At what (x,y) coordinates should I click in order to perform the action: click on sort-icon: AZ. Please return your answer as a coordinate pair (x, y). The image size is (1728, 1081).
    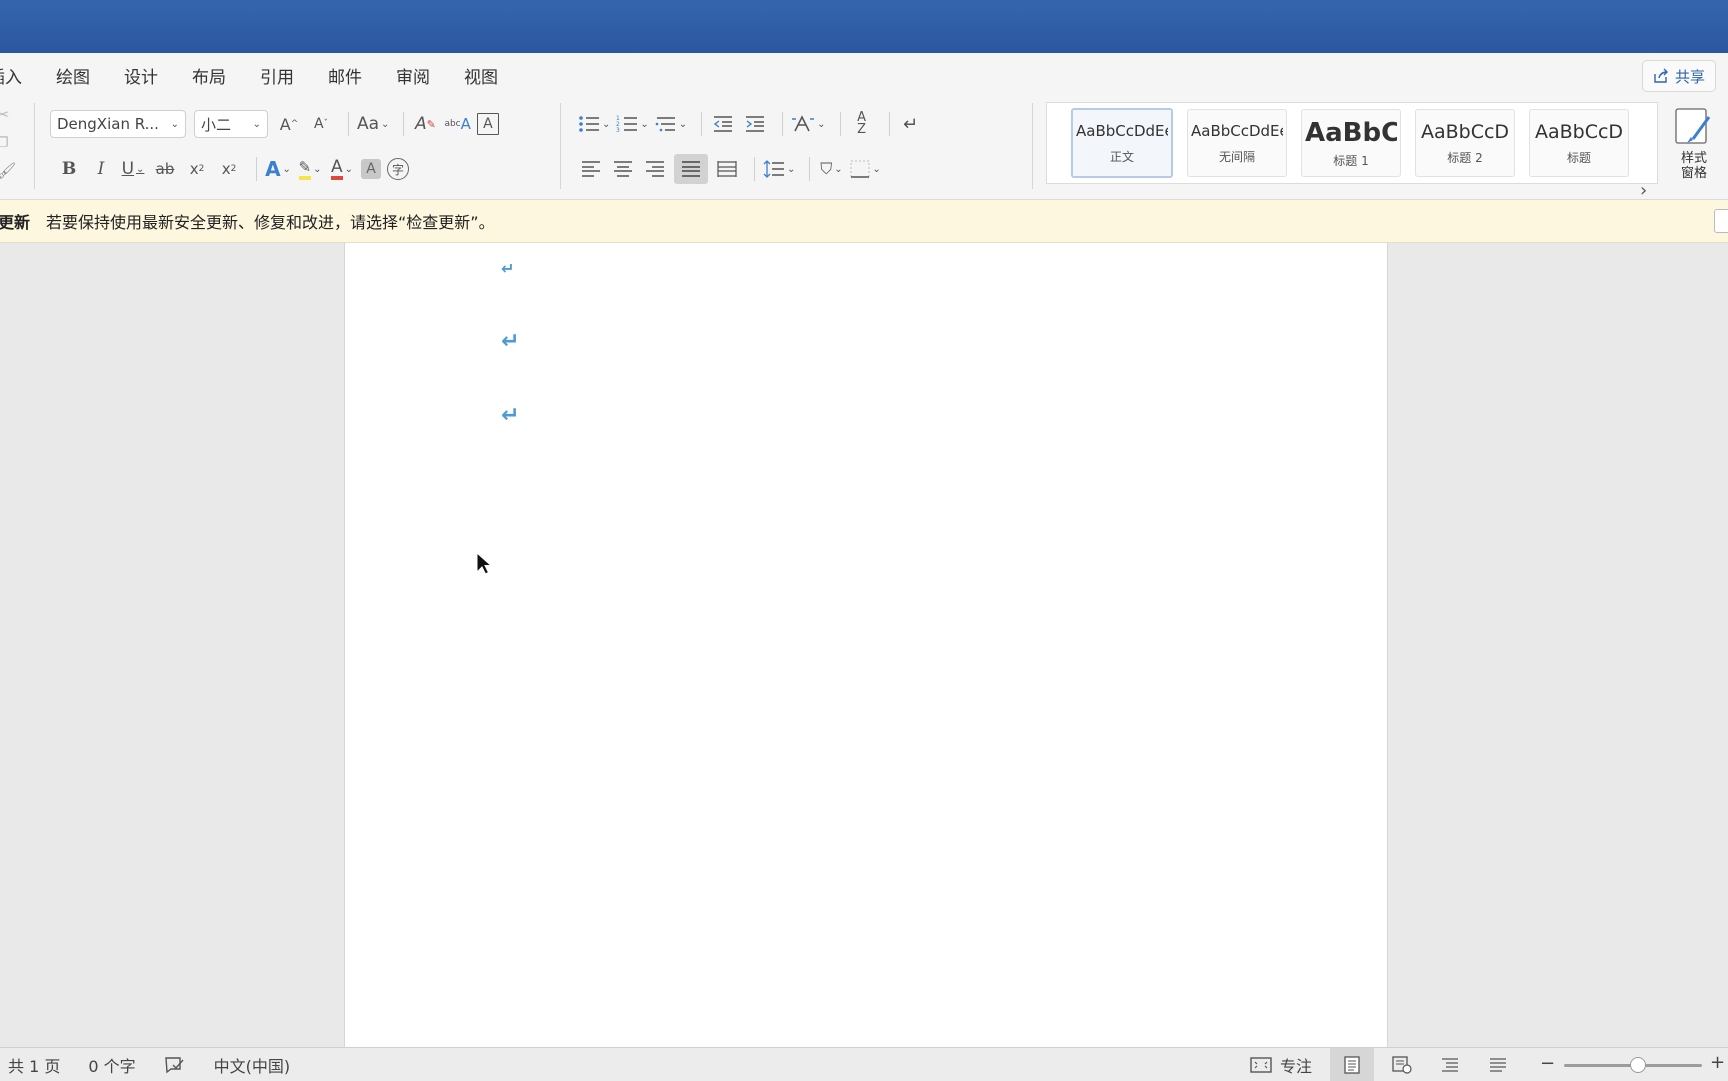
    Looking at the image, I should click on (862, 124).